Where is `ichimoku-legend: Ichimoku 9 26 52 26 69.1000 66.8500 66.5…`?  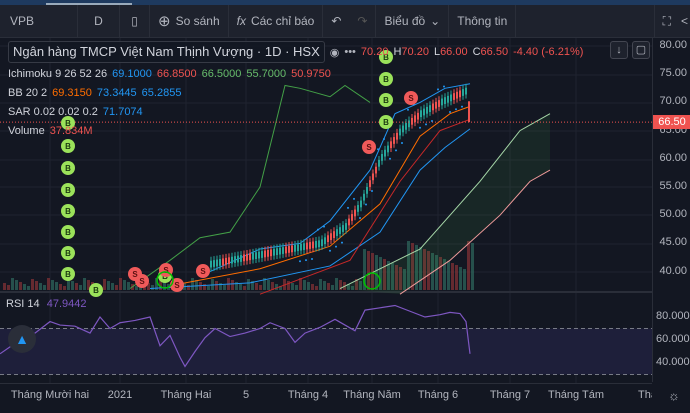
ichimoku-legend: Ichimoku 9 26 52 26 69.1000 66.8500 66.5… is located at coordinates (293, 73).